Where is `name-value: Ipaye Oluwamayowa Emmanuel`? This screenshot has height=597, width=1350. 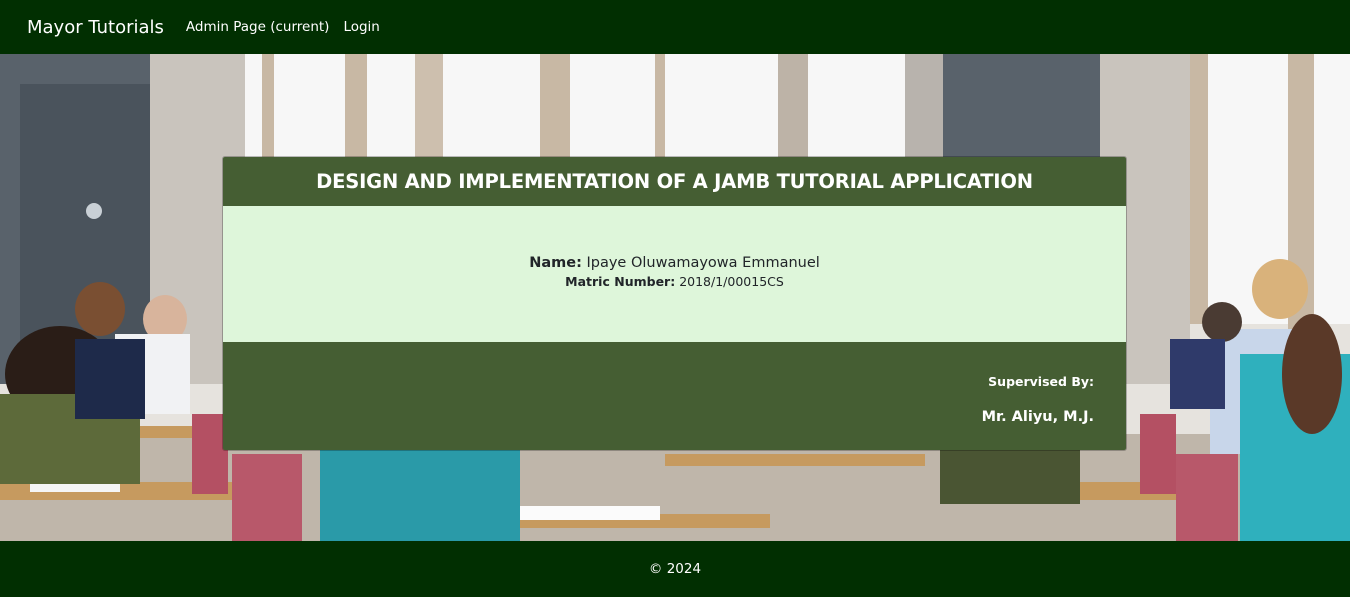
name-value: Ipaye Oluwamayowa Emmanuel is located at coordinates (703, 263).